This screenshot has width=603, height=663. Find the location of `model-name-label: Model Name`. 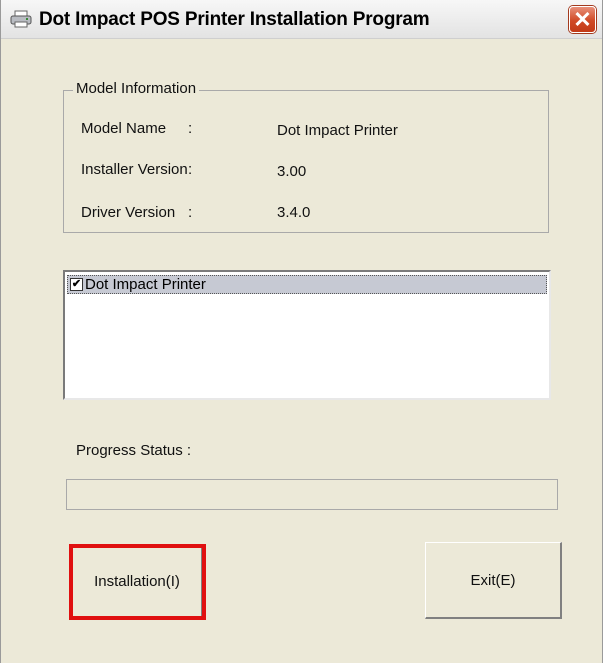

model-name-label: Model Name is located at coordinates (124, 128).